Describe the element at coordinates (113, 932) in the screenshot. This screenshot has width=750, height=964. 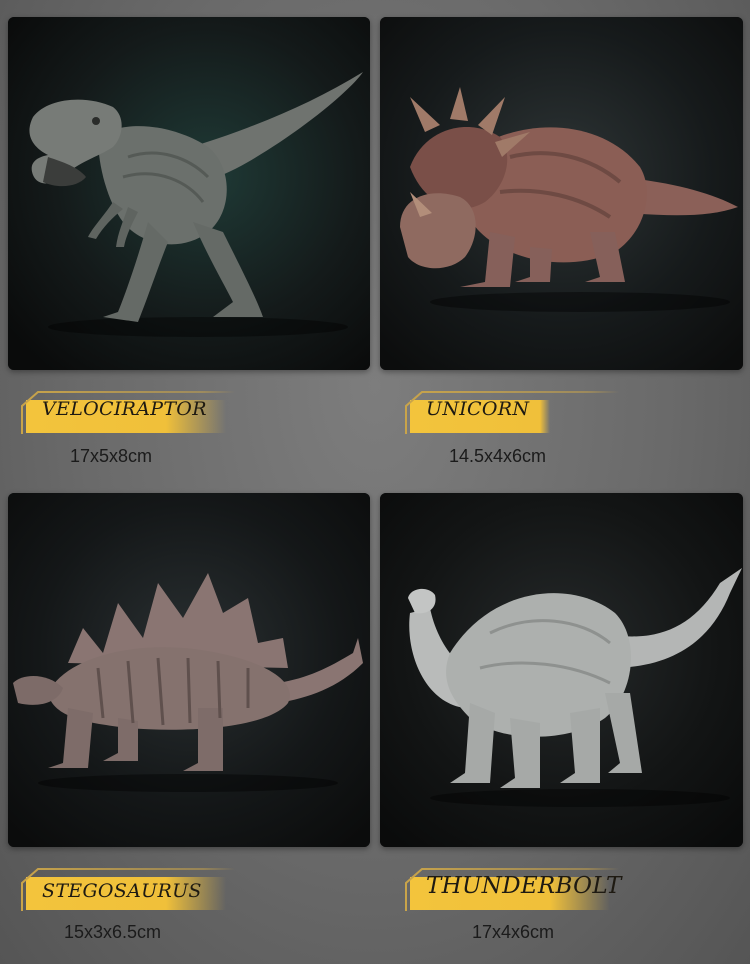
I see `product-size: 15x3x6.5cm` at that location.